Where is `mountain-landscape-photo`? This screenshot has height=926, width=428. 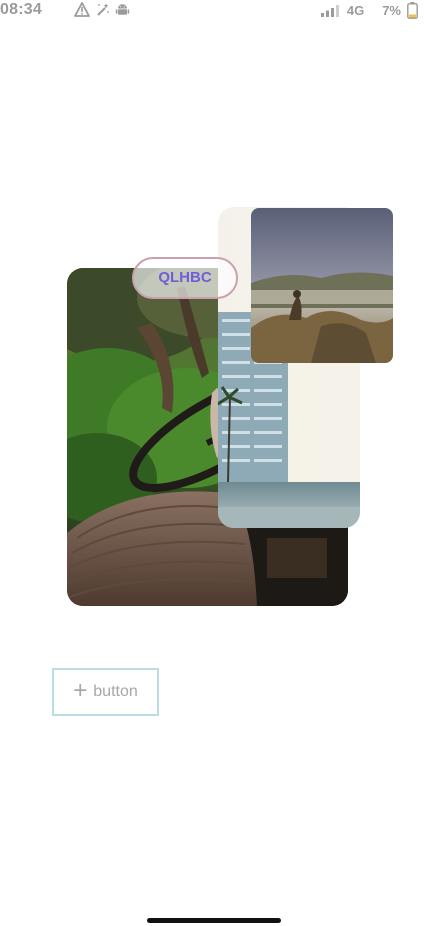 mountain-landscape-photo is located at coordinates (322, 285).